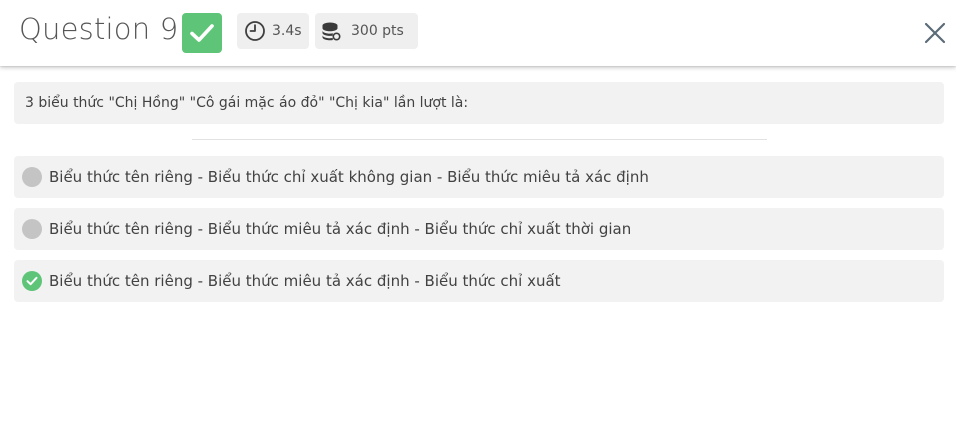  I want to click on time-value: 3.4s, so click(287, 31).